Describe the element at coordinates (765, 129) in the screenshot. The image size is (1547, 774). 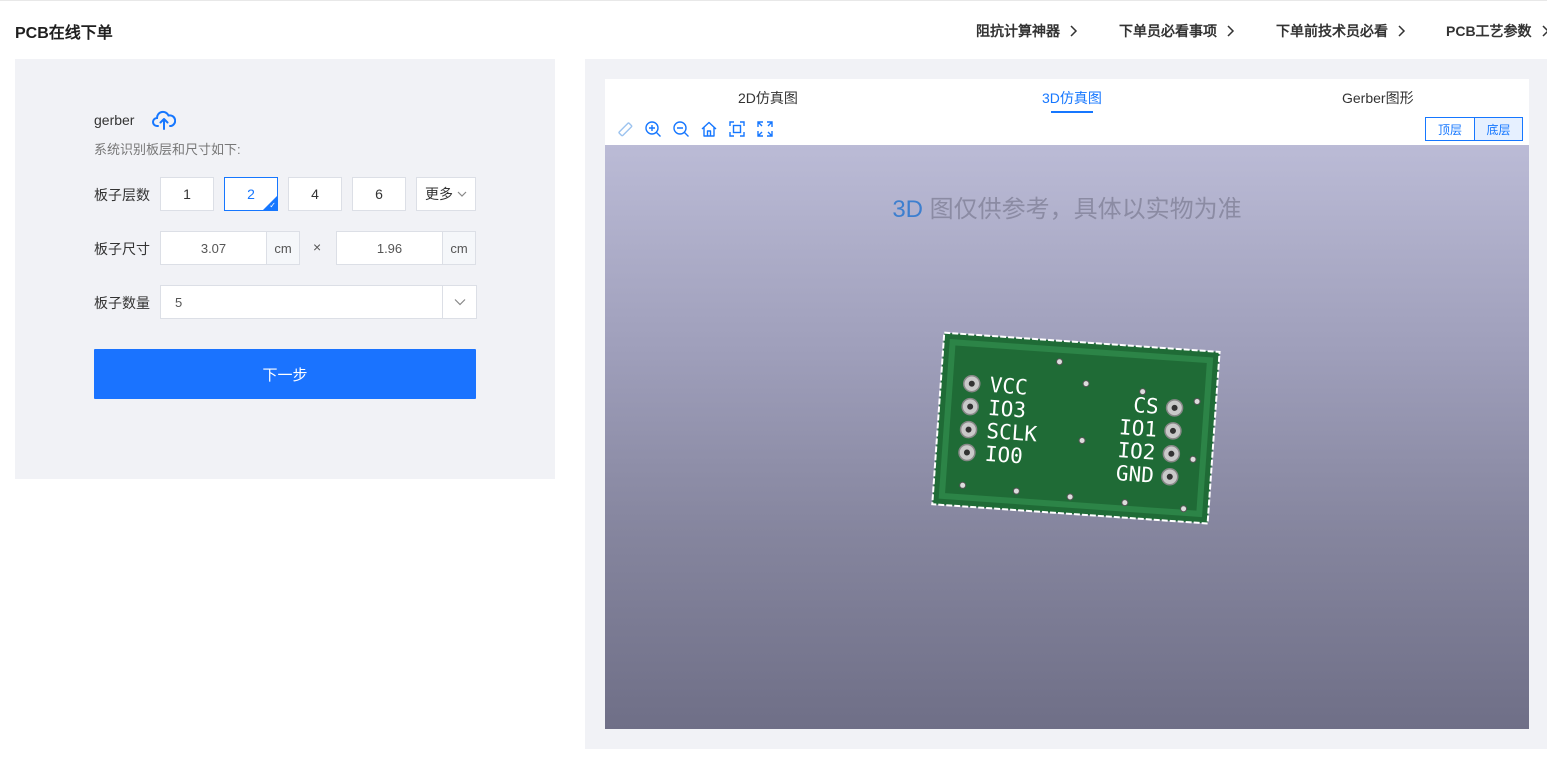
I see `fullscreen-icon` at that location.